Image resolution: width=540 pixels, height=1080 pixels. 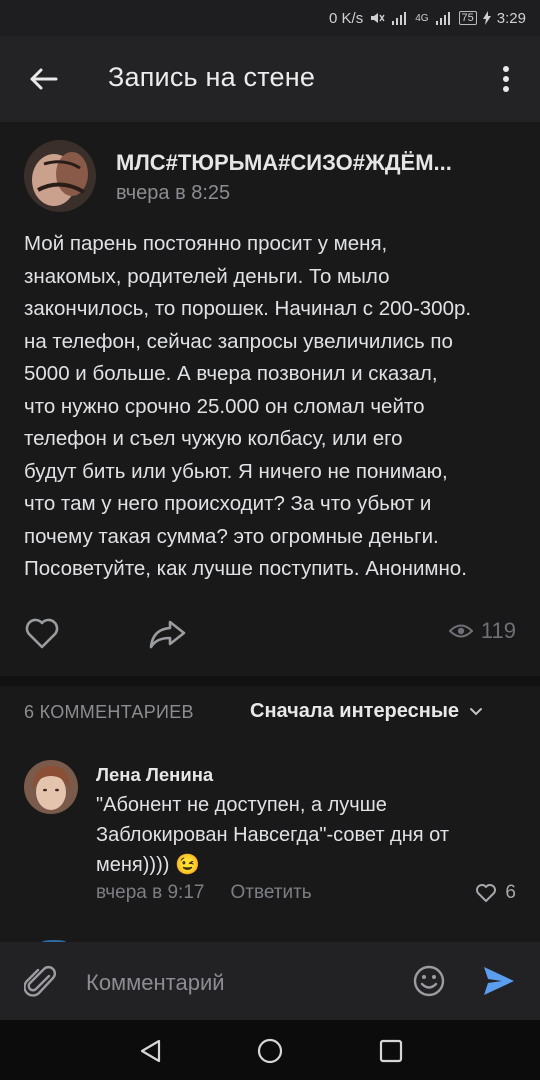 What do you see at coordinates (460, 631) in the screenshot?
I see `eye-icon` at bounding box center [460, 631].